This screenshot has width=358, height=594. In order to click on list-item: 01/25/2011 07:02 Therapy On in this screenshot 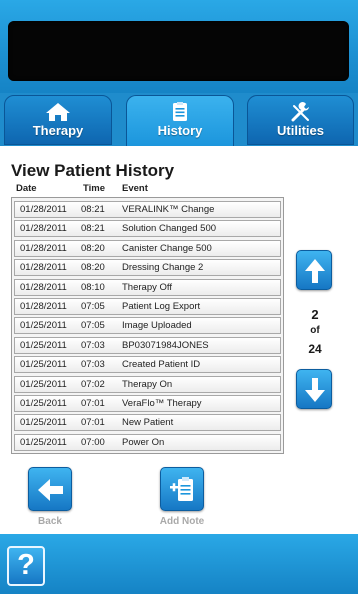, I will do `click(147, 384)`.